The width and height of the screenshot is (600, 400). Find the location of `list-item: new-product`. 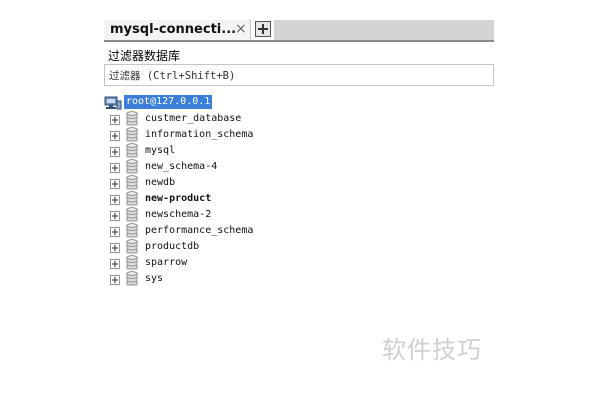

list-item: new-product is located at coordinates (208, 199).